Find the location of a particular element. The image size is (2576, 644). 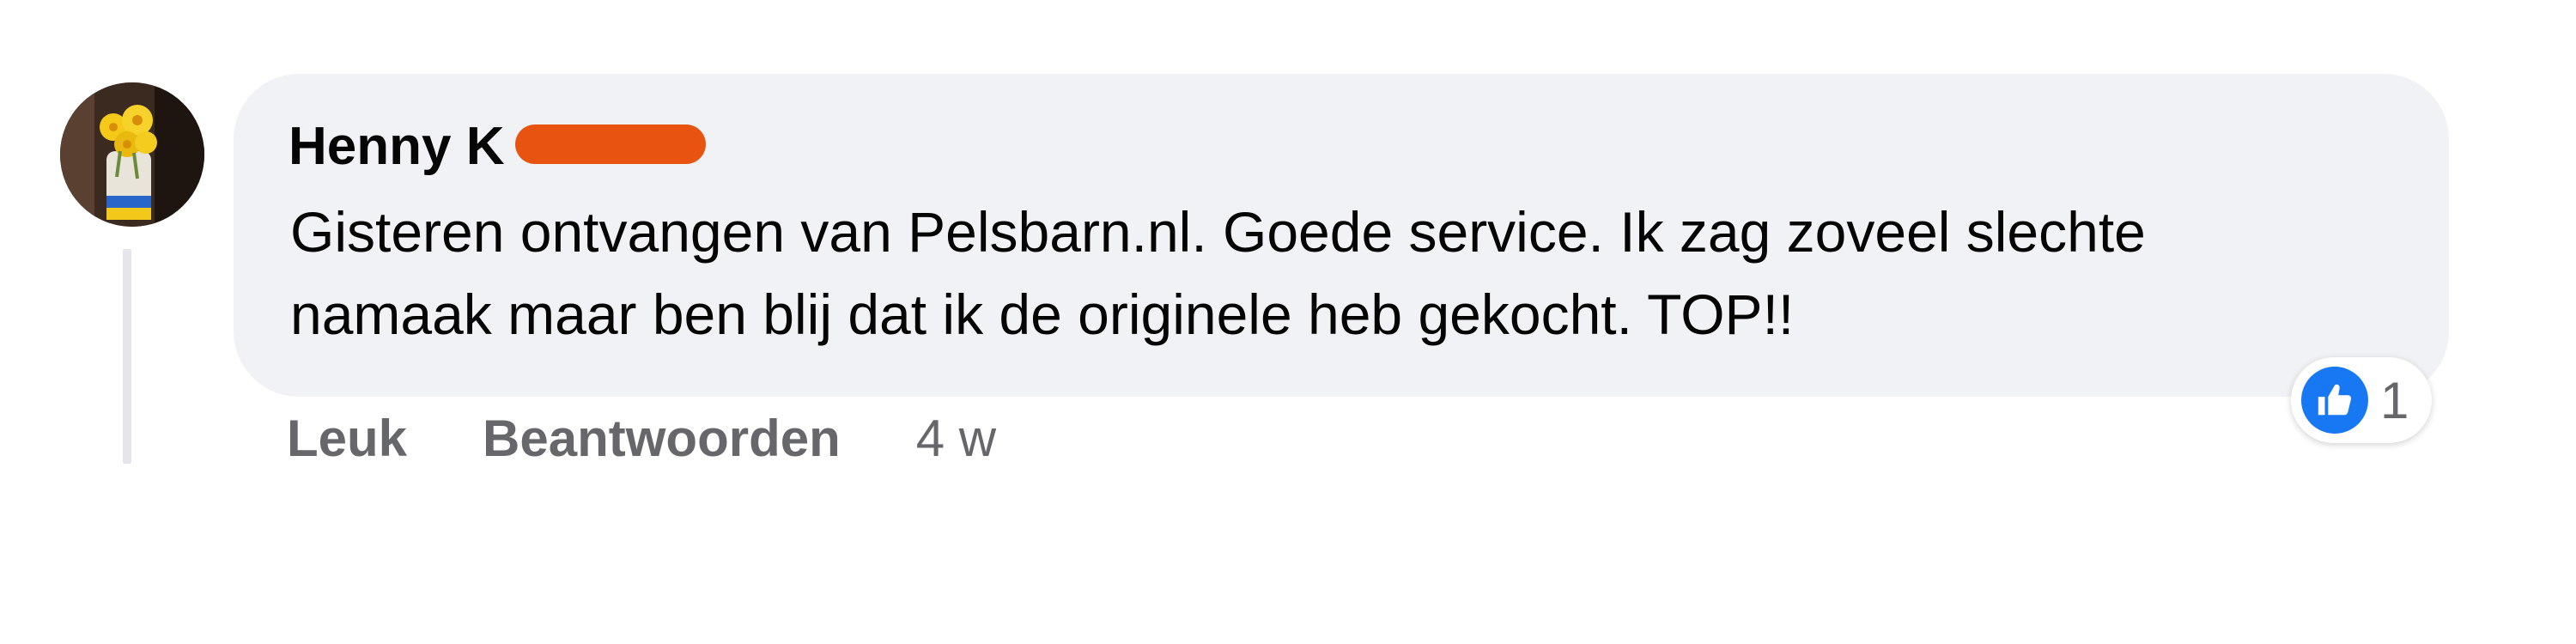

comment-timestamp: 4 w is located at coordinates (956, 439).